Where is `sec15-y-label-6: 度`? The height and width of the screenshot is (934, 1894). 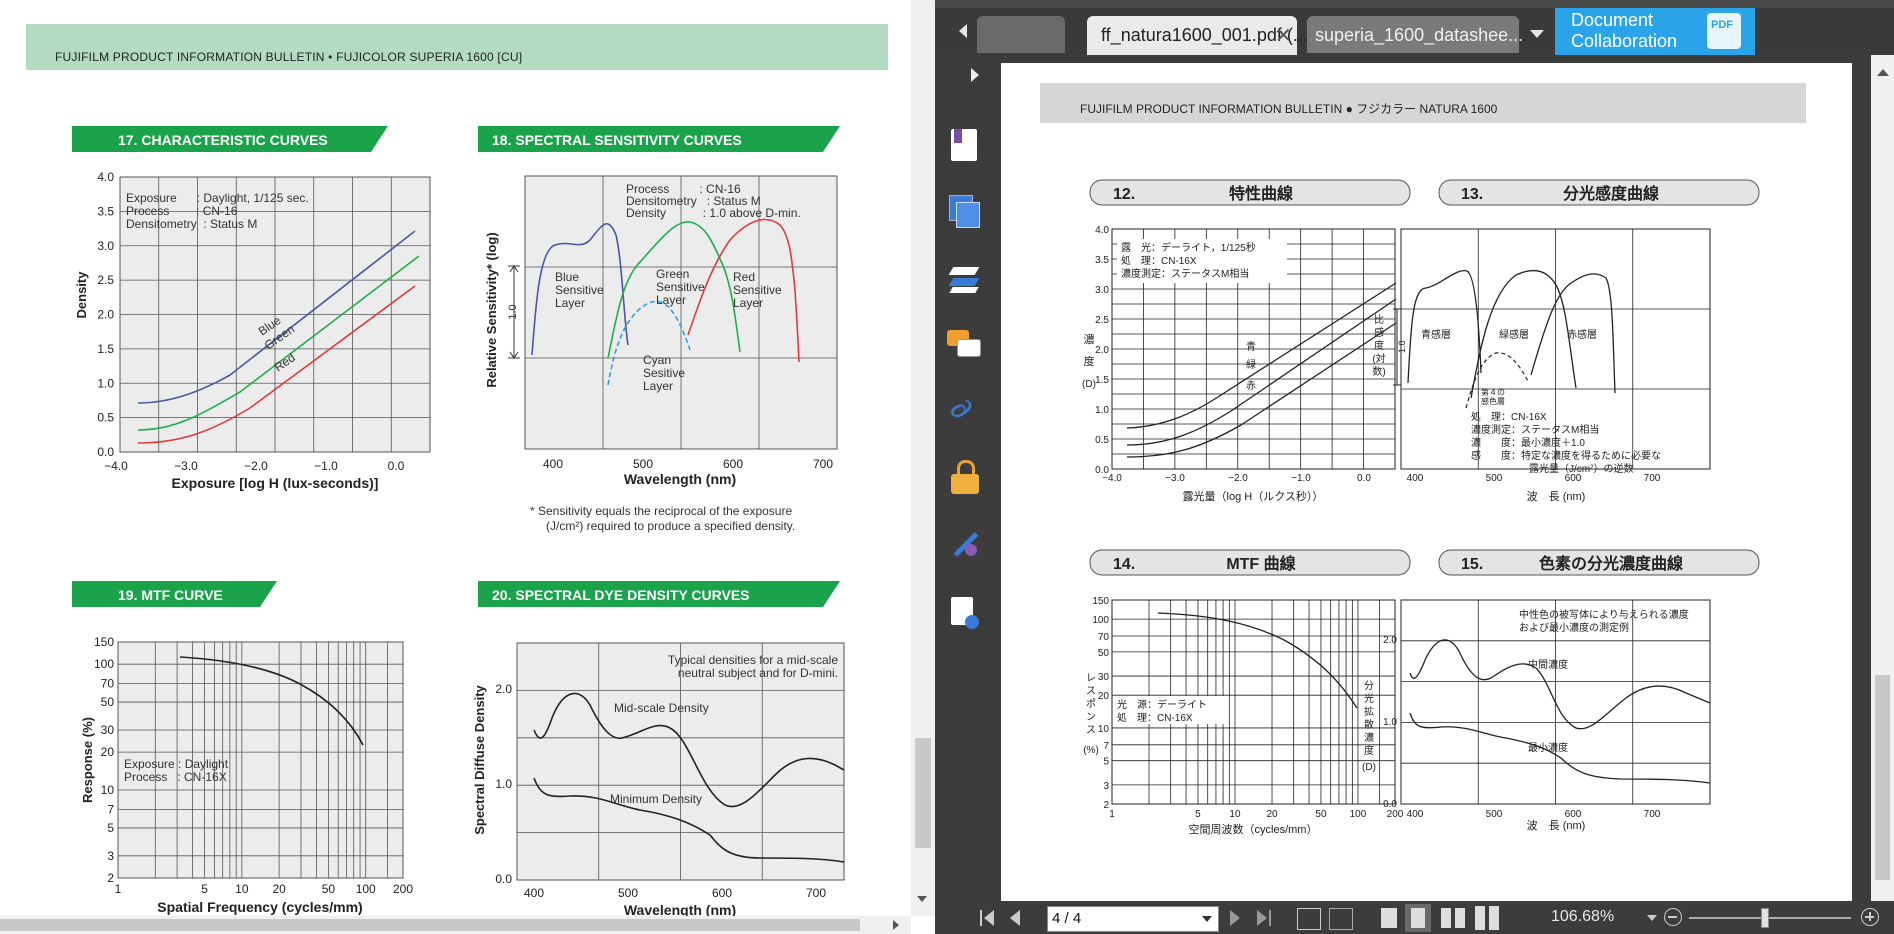
sec15-y-label-6: 度 is located at coordinates (1369, 750).